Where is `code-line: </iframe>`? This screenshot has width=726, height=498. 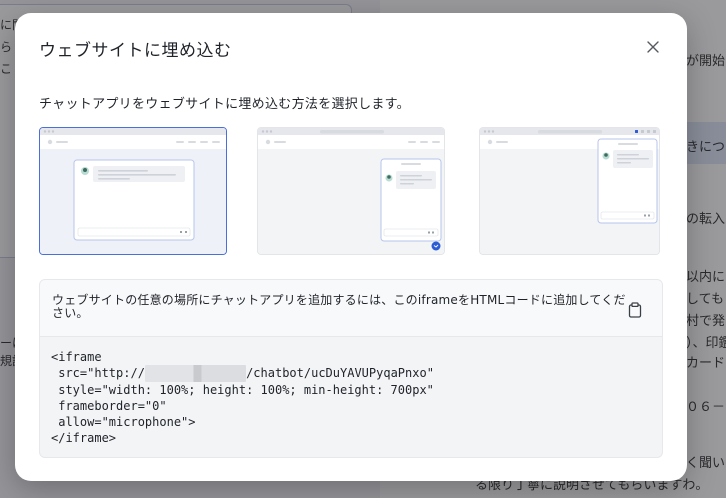
code-line: </iframe> is located at coordinates (84, 438).